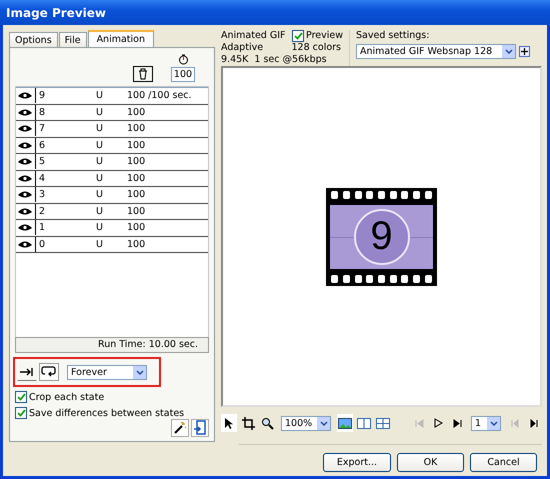 The width and height of the screenshot is (550, 479). I want to click on frame-name: 9, so click(42, 96).